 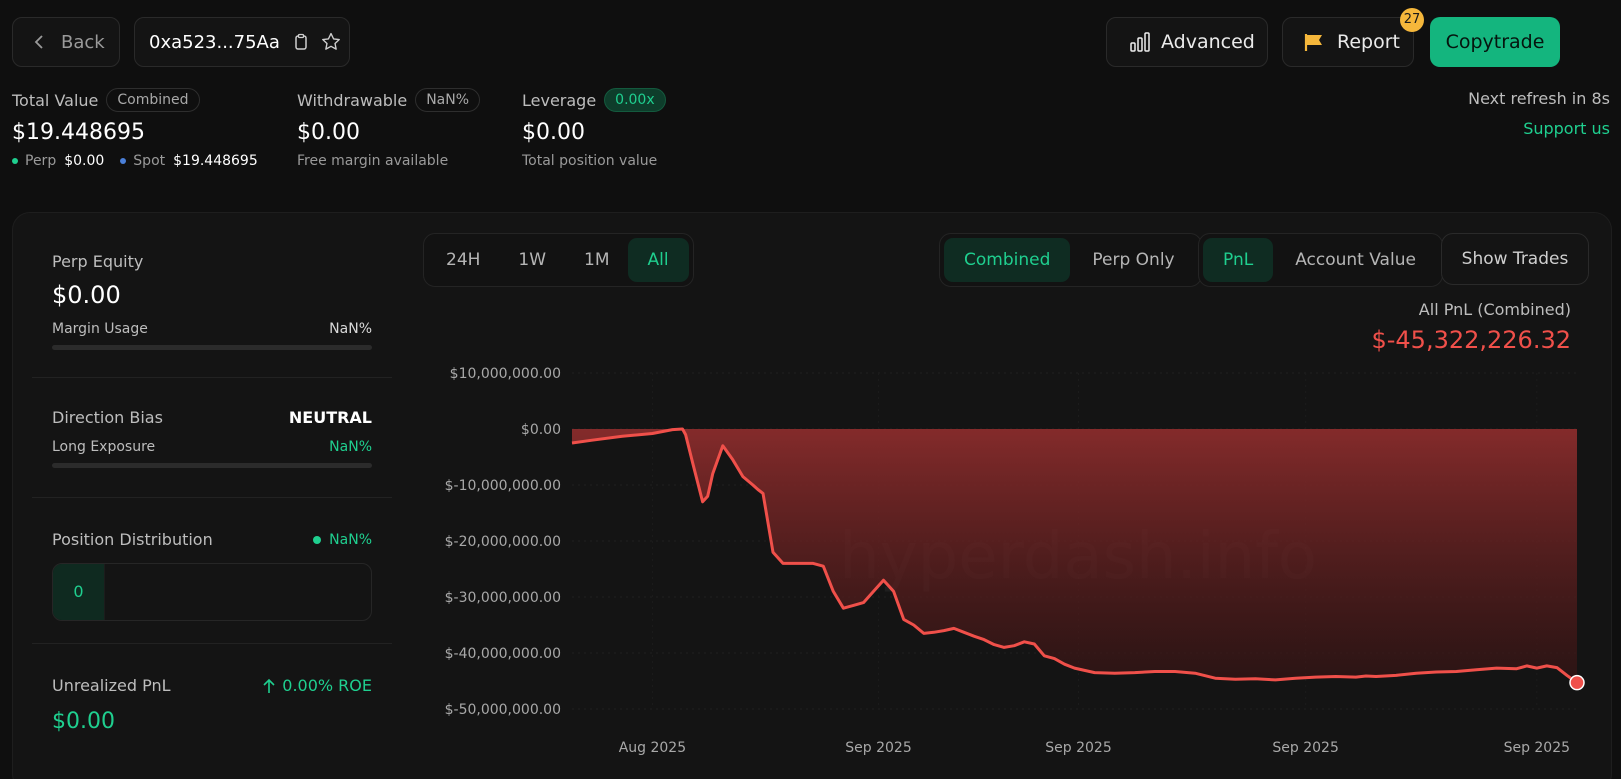 I want to click on scope-combined: Combined, so click(x=1007, y=260).